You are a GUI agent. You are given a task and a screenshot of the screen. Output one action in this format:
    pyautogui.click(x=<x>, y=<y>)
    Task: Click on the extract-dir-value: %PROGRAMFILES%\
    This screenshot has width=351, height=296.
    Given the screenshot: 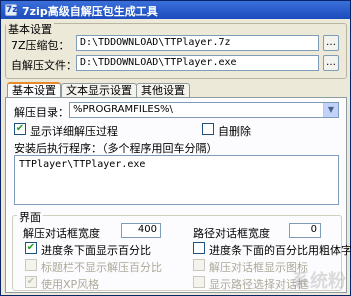 What is the action you would take?
    pyautogui.click(x=123, y=109)
    